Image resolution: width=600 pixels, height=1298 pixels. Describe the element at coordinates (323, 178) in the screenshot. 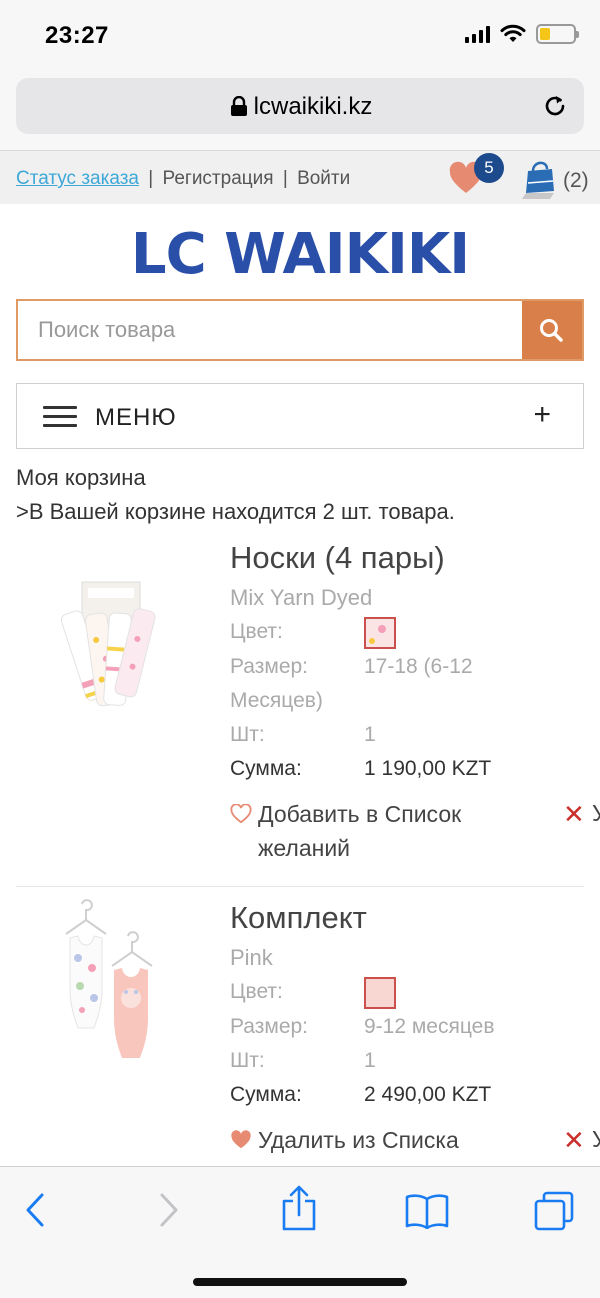

I see `login-link: Войти` at that location.